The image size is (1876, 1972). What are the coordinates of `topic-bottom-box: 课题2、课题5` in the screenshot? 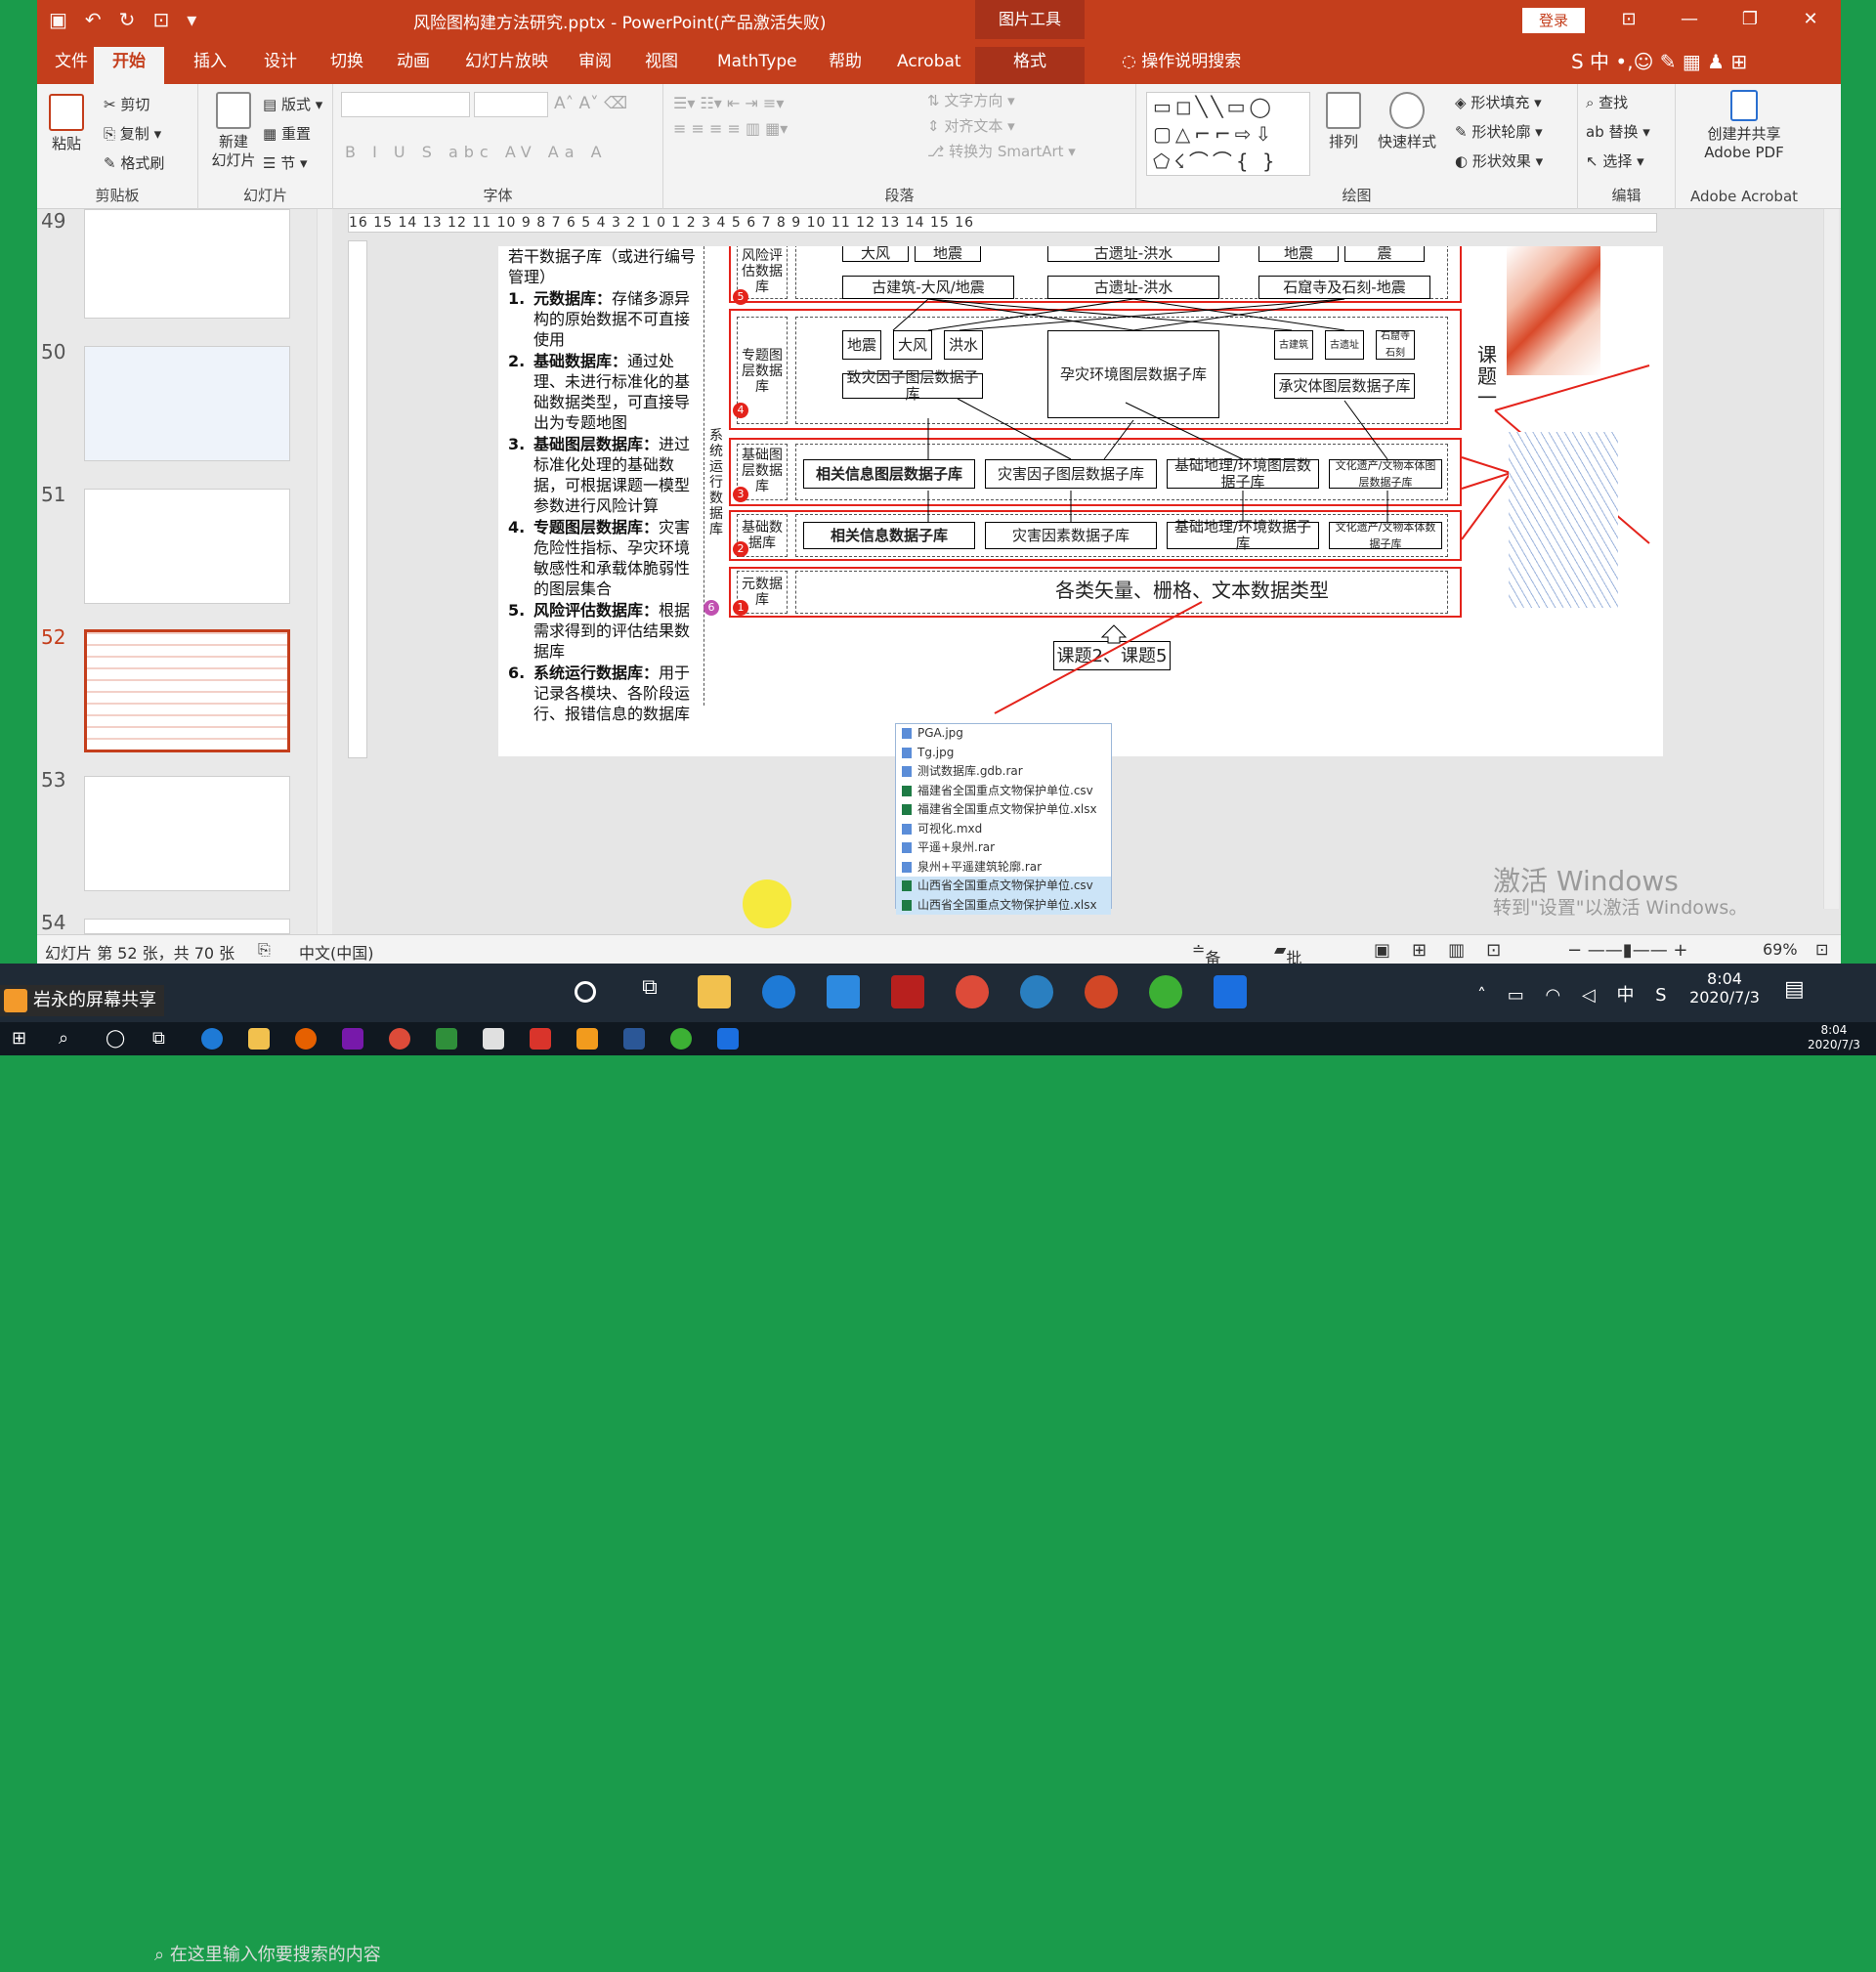 It's located at (1112, 655).